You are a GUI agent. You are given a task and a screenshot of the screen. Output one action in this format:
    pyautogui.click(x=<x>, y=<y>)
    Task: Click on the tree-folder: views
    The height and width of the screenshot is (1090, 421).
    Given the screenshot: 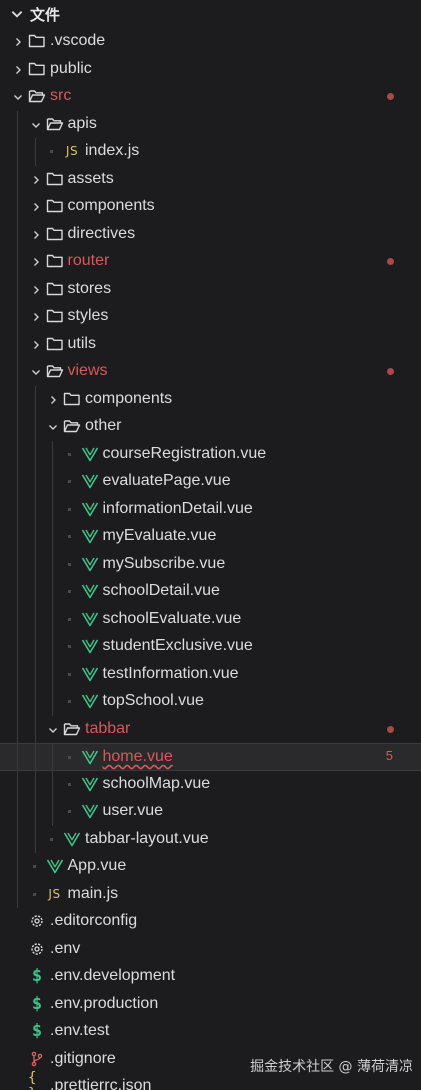 What is the action you would take?
    pyautogui.click(x=210, y=372)
    